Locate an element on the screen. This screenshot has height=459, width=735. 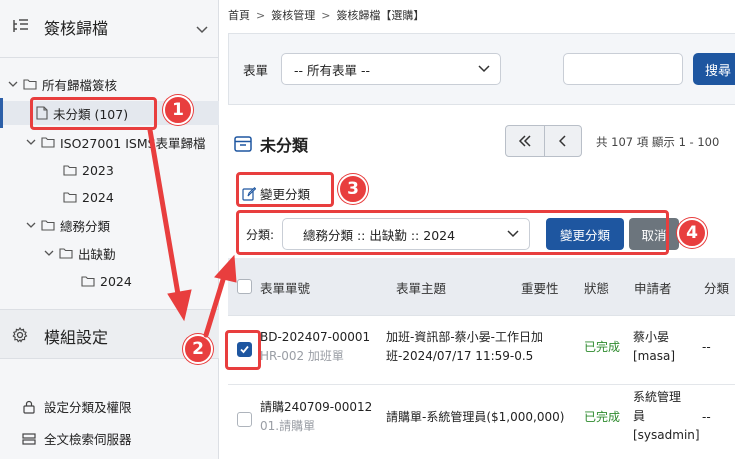
archive-box-icon is located at coordinates (243, 144).